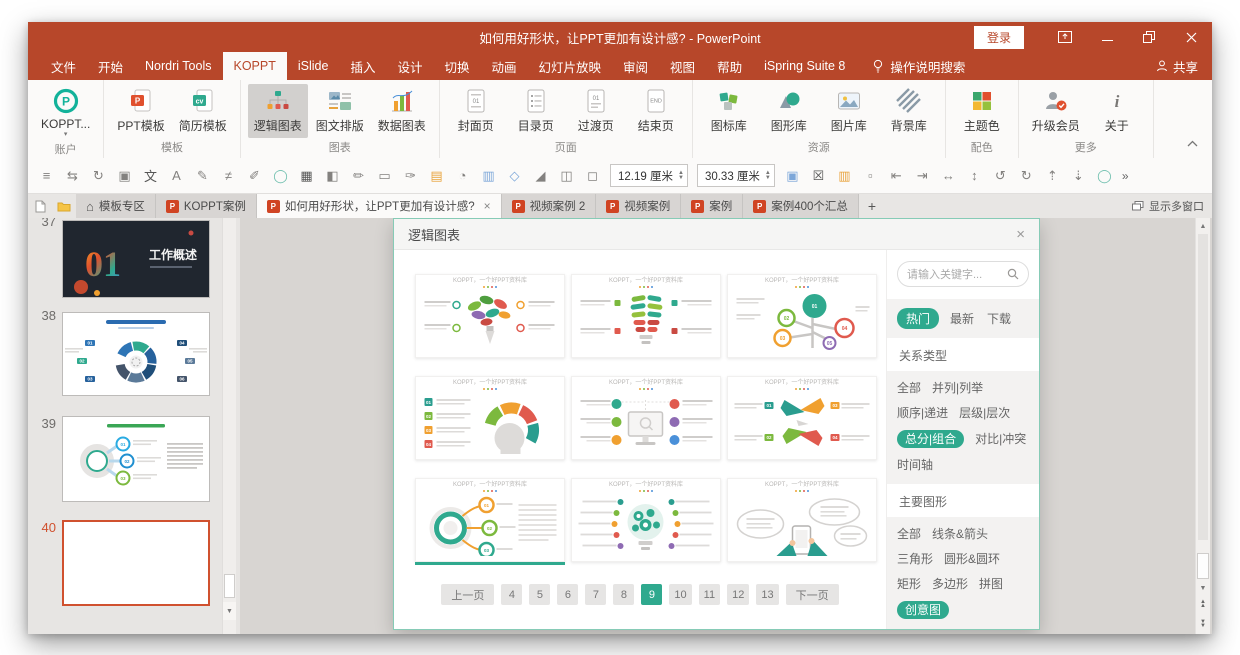 The height and width of the screenshot is (655, 1240). Describe the element at coordinates (488, 175) in the screenshot. I see `bar-chart-icon: ▥` at that location.